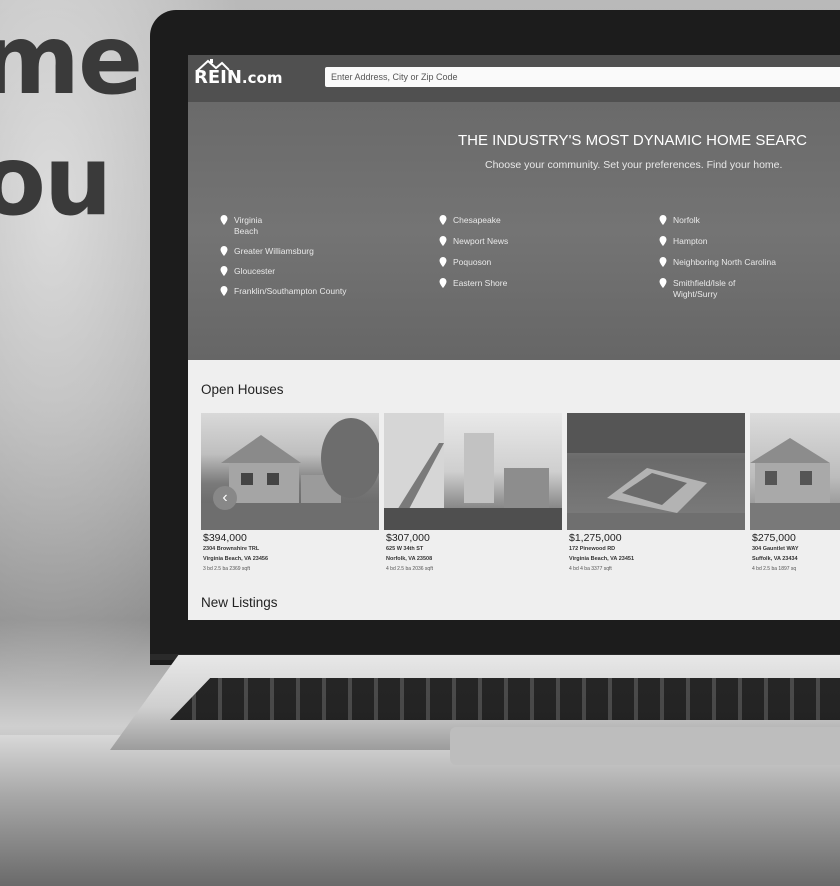  I want to click on new-listings-heading: New Listings, so click(239, 602).